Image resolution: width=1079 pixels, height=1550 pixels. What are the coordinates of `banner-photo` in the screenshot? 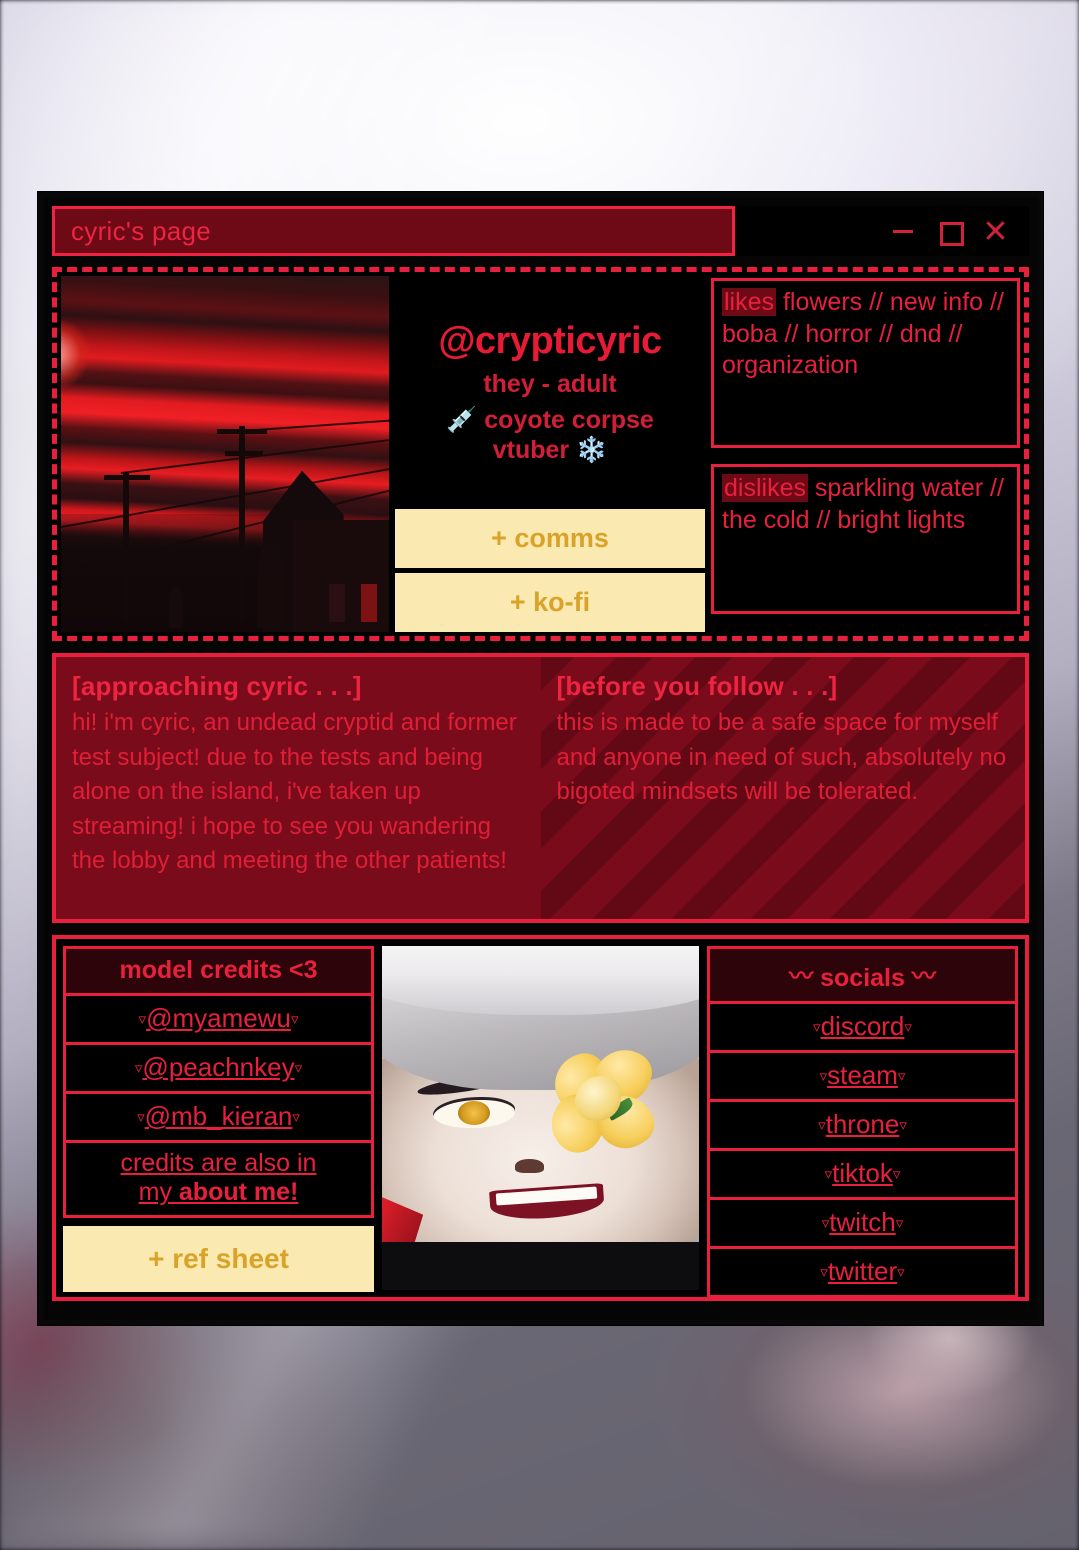 It's located at (225, 454).